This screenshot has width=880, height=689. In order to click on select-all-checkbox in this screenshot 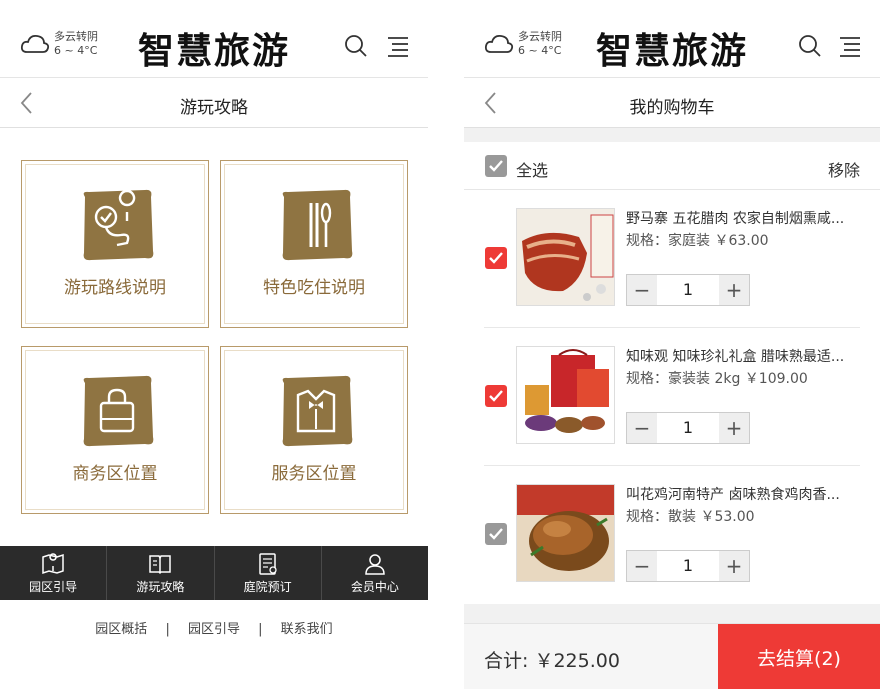, I will do `click(496, 166)`.